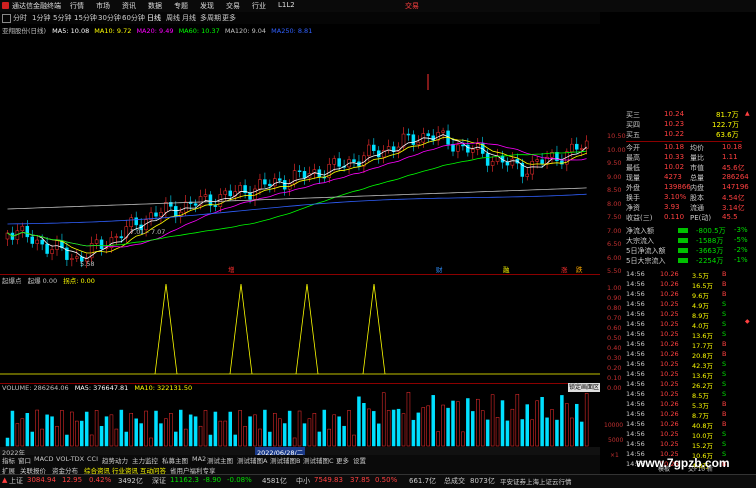 Image resolution: width=756 pixels, height=488 pixels. Describe the element at coordinates (155, 6) in the screenshot. I see `menu-item-shuju: 数据` at that location.